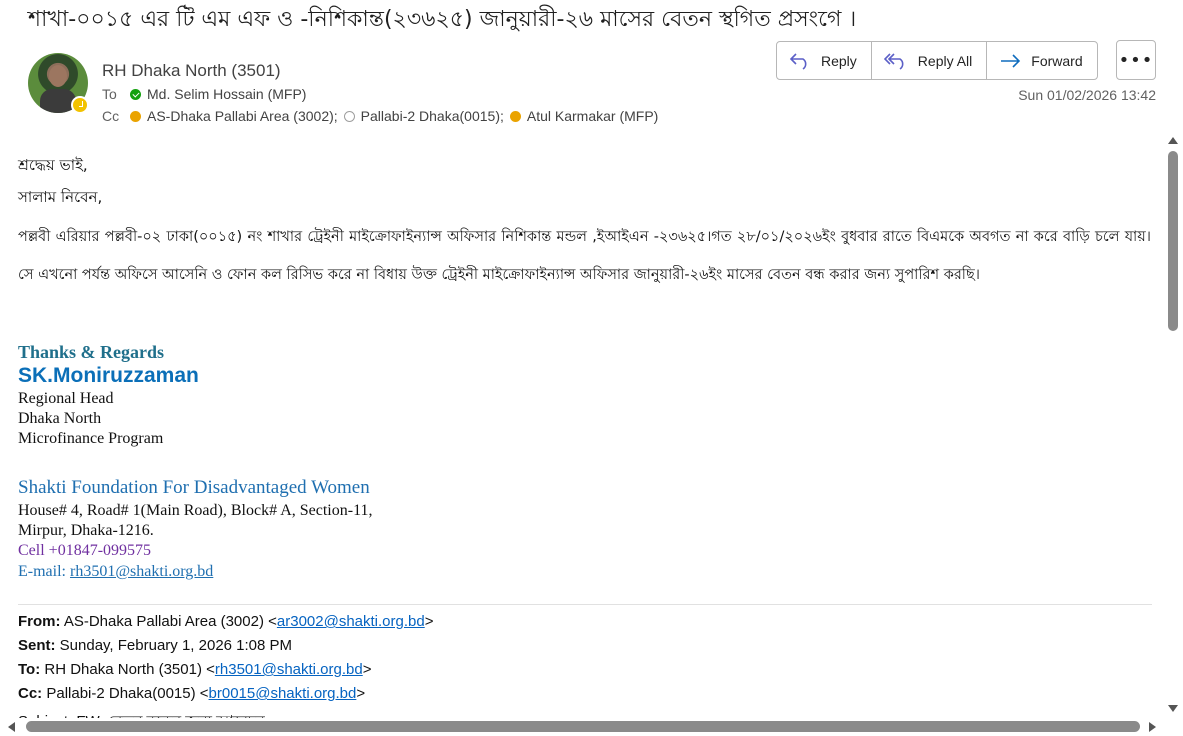 The width and height of the screenshot is (1183, 736). I want to click on signature-email-link: rh3501@shakti.org.bd, so click(141, 571).